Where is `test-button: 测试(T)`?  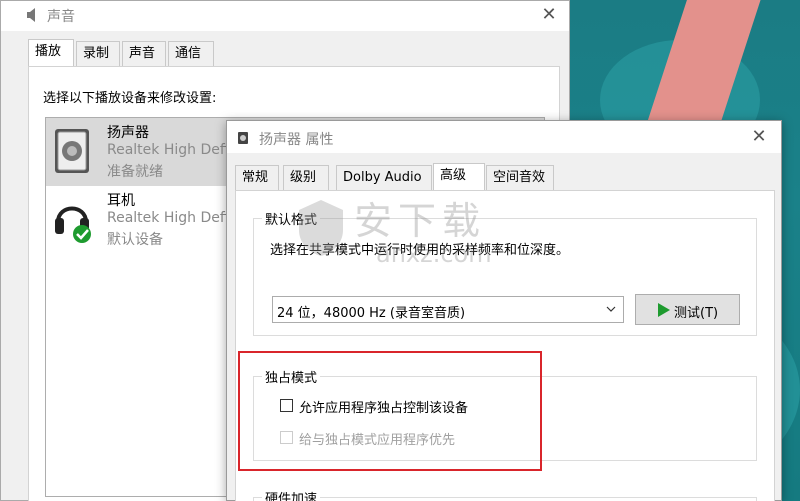 test-button: 测试(T) is located at coordinates (687, 309).